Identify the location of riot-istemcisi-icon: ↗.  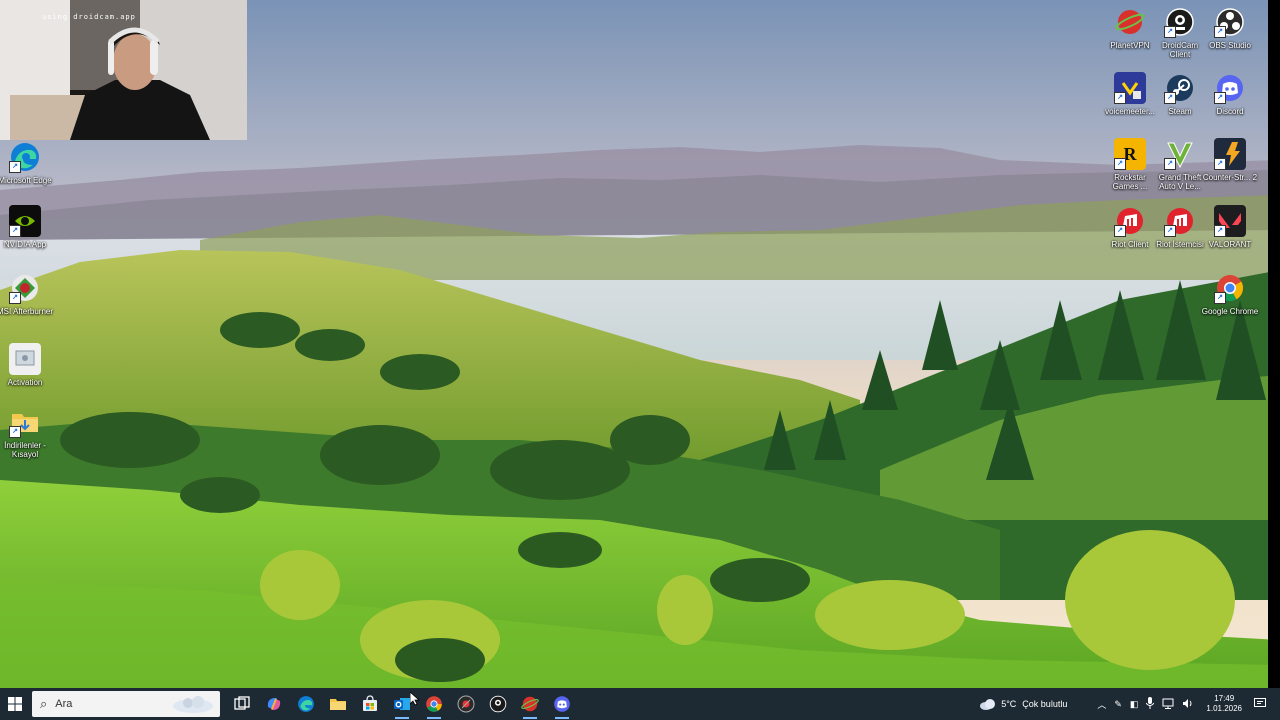
(1180, 221).